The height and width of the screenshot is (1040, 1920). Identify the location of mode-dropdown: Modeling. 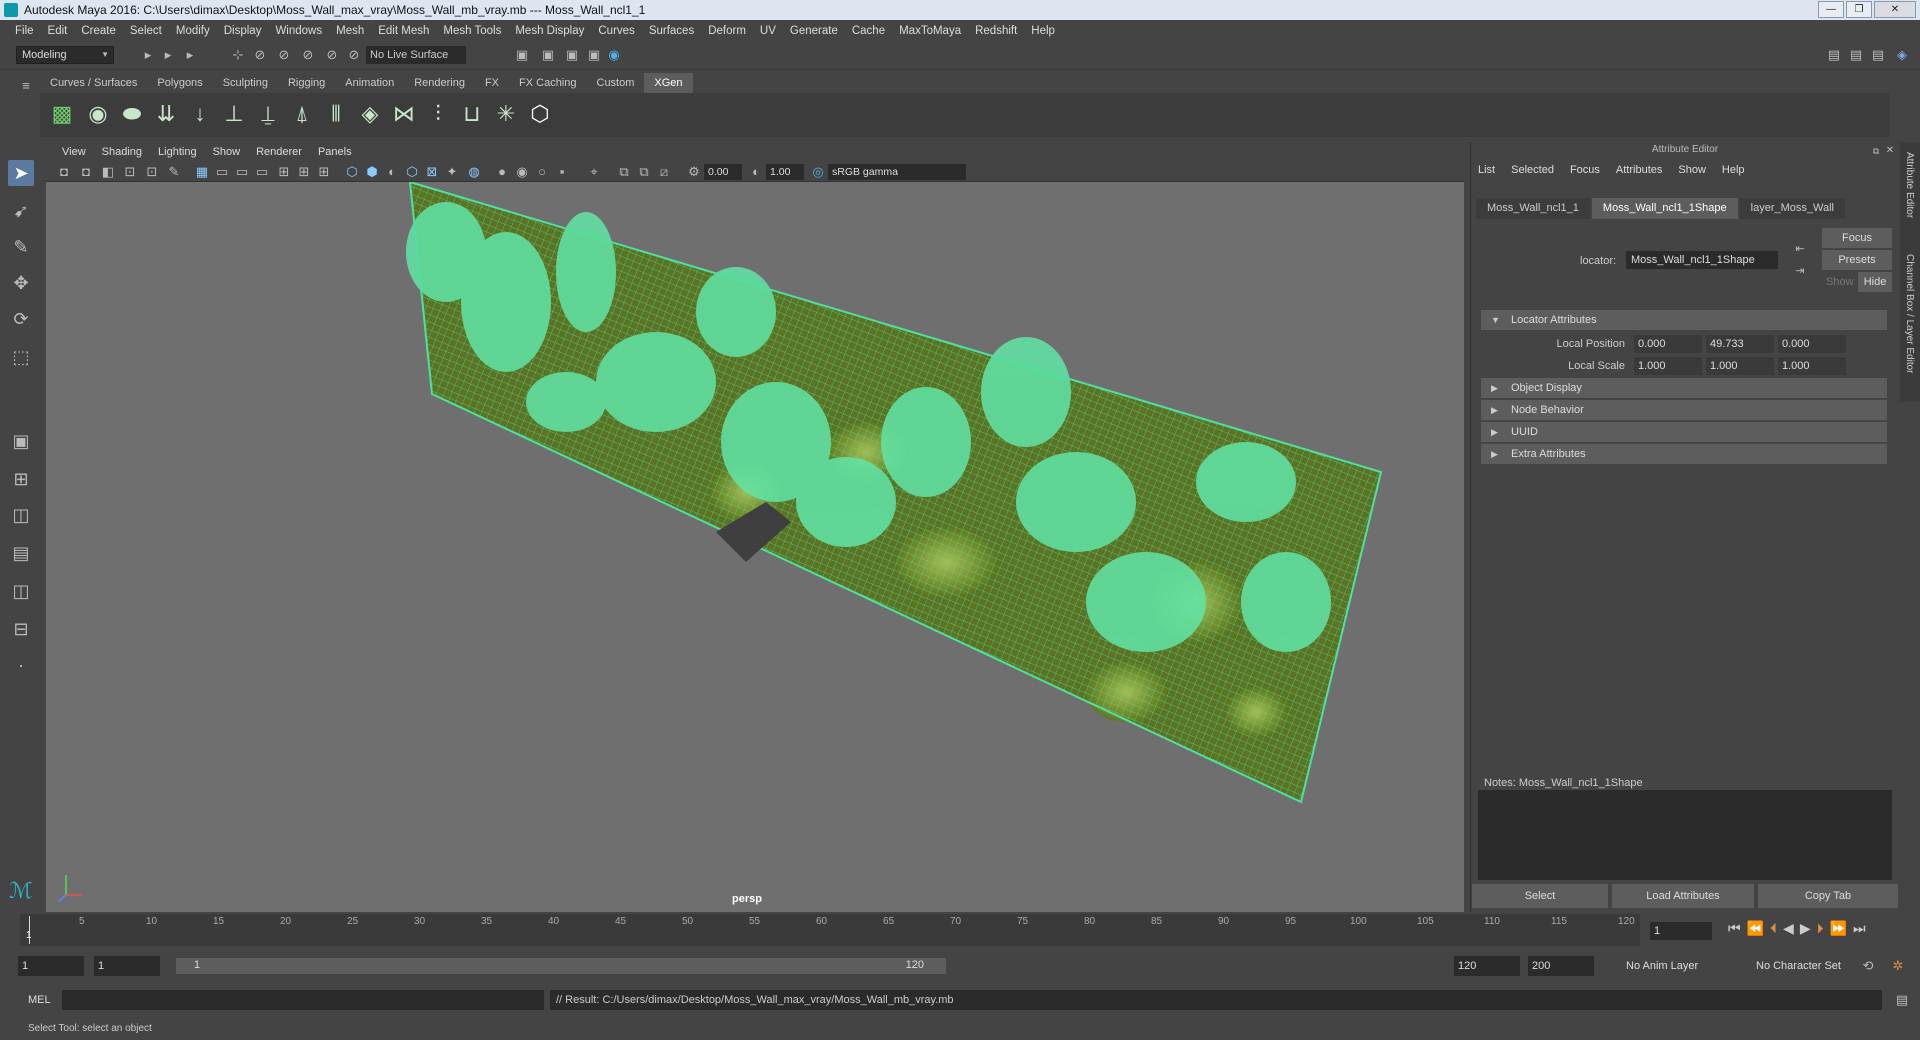
(65, 55).